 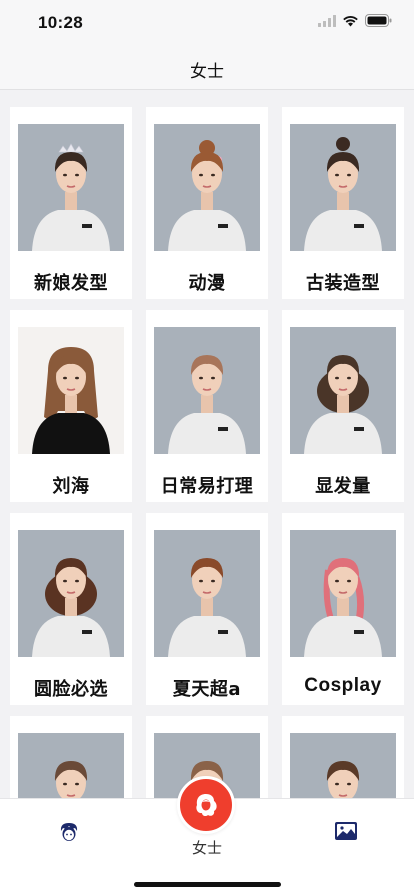 I want to click on hair-style-tab-button, so click(x=206, y=805).